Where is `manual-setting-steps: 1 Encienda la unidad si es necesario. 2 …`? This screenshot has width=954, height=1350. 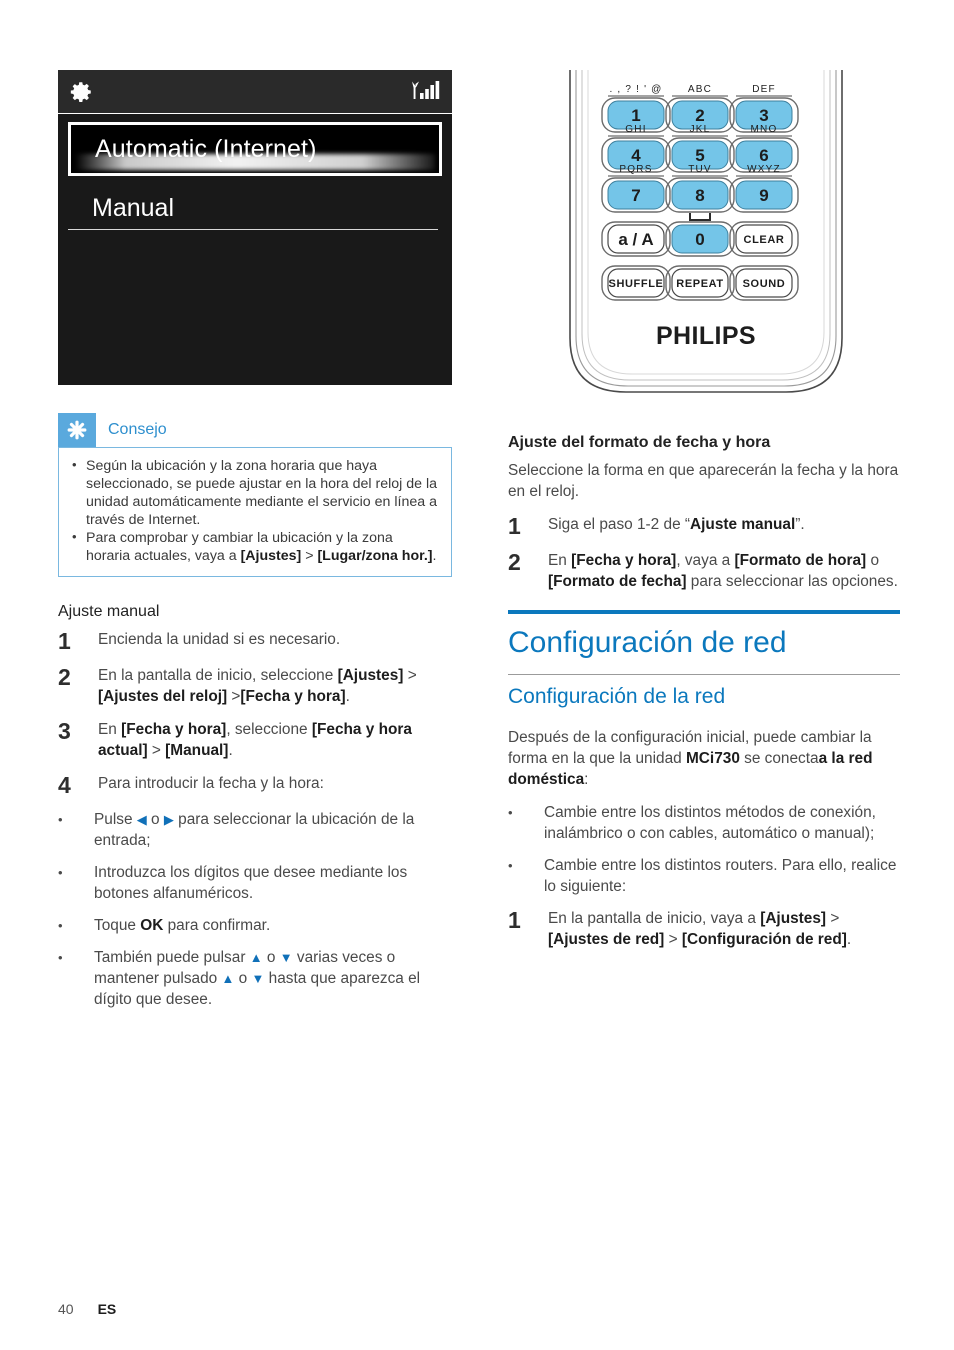 manual-setting-steps: 1 Encienda la unidad si es necesario. 2 … is located at coordinates (258, 713).